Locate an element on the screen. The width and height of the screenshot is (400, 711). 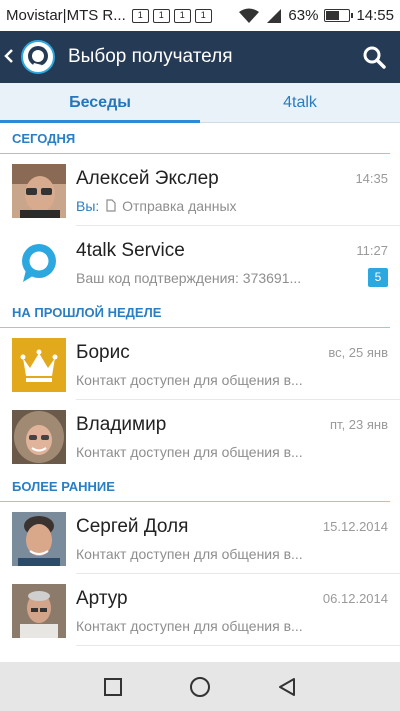
preview-text: Отправка данных is located at coordinates (179, 206).